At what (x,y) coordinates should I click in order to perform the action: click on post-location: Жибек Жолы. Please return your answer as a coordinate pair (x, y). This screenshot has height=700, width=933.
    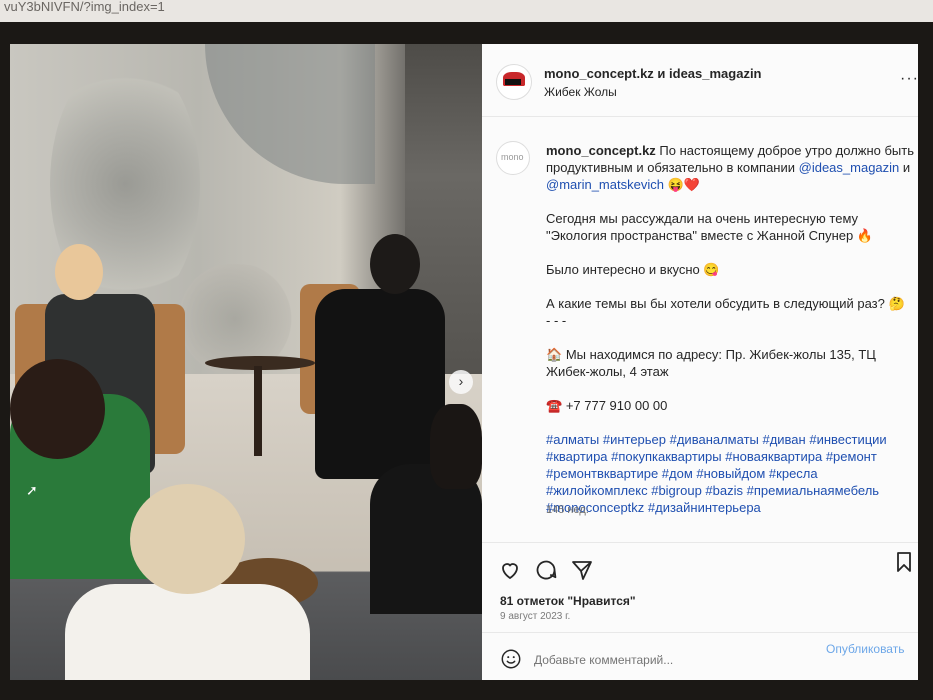
    Looking at the image, I should click on (580, 92).